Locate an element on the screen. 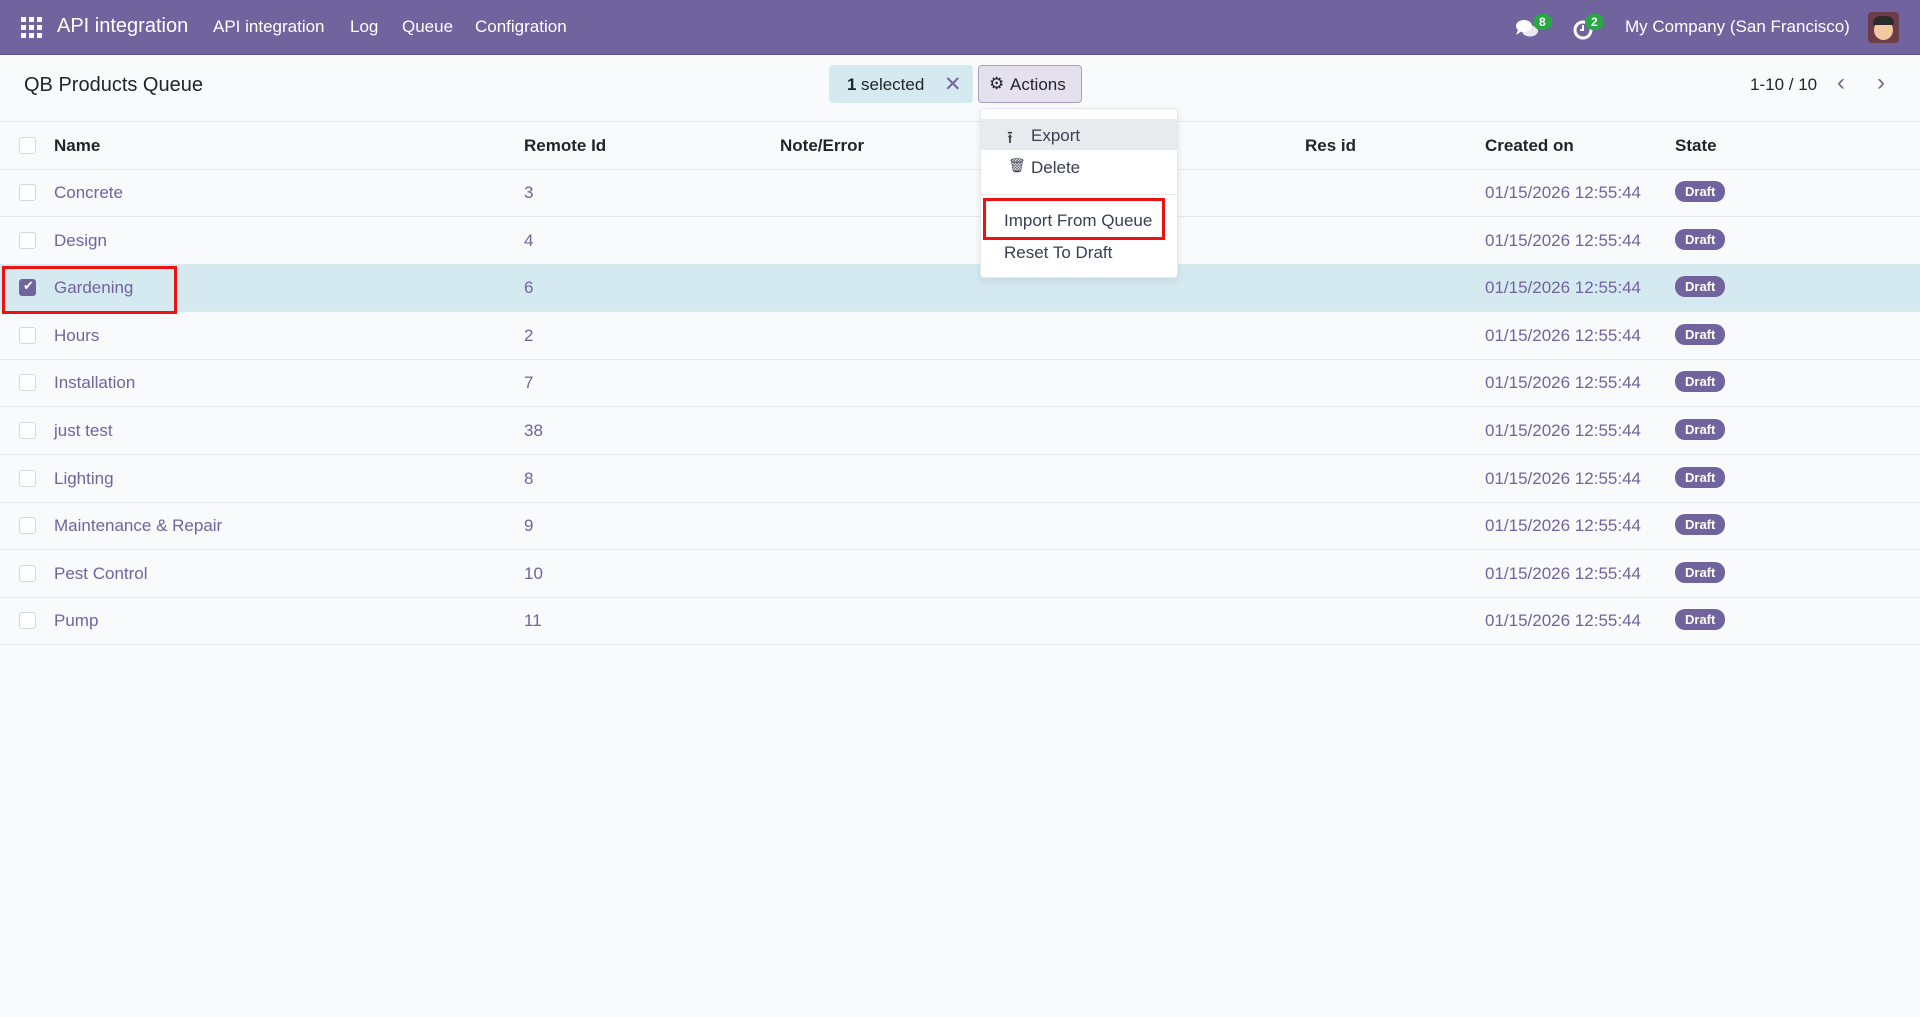  row-name: Concrete is located at coordinates (88, 193).